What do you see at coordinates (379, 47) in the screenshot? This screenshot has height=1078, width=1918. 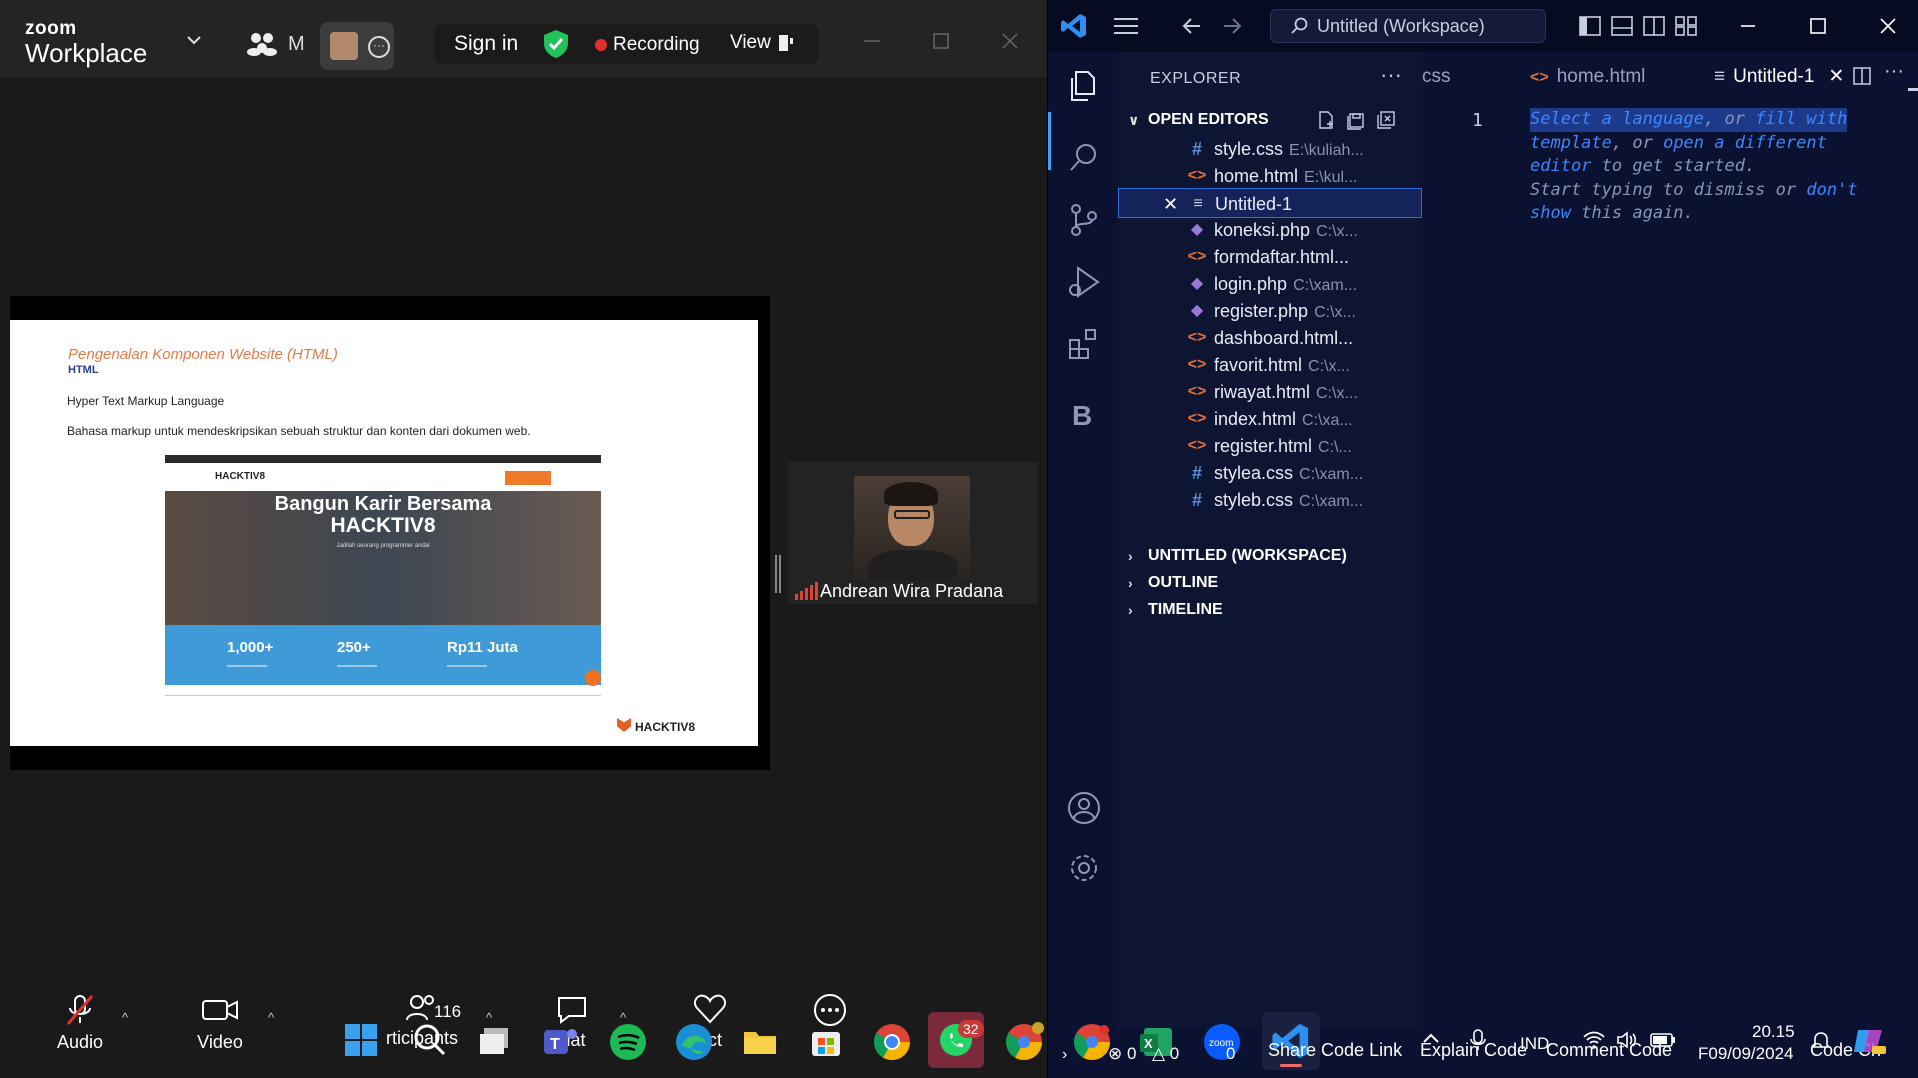 I see `more-icon: ···` at bounding box center [379, 47].